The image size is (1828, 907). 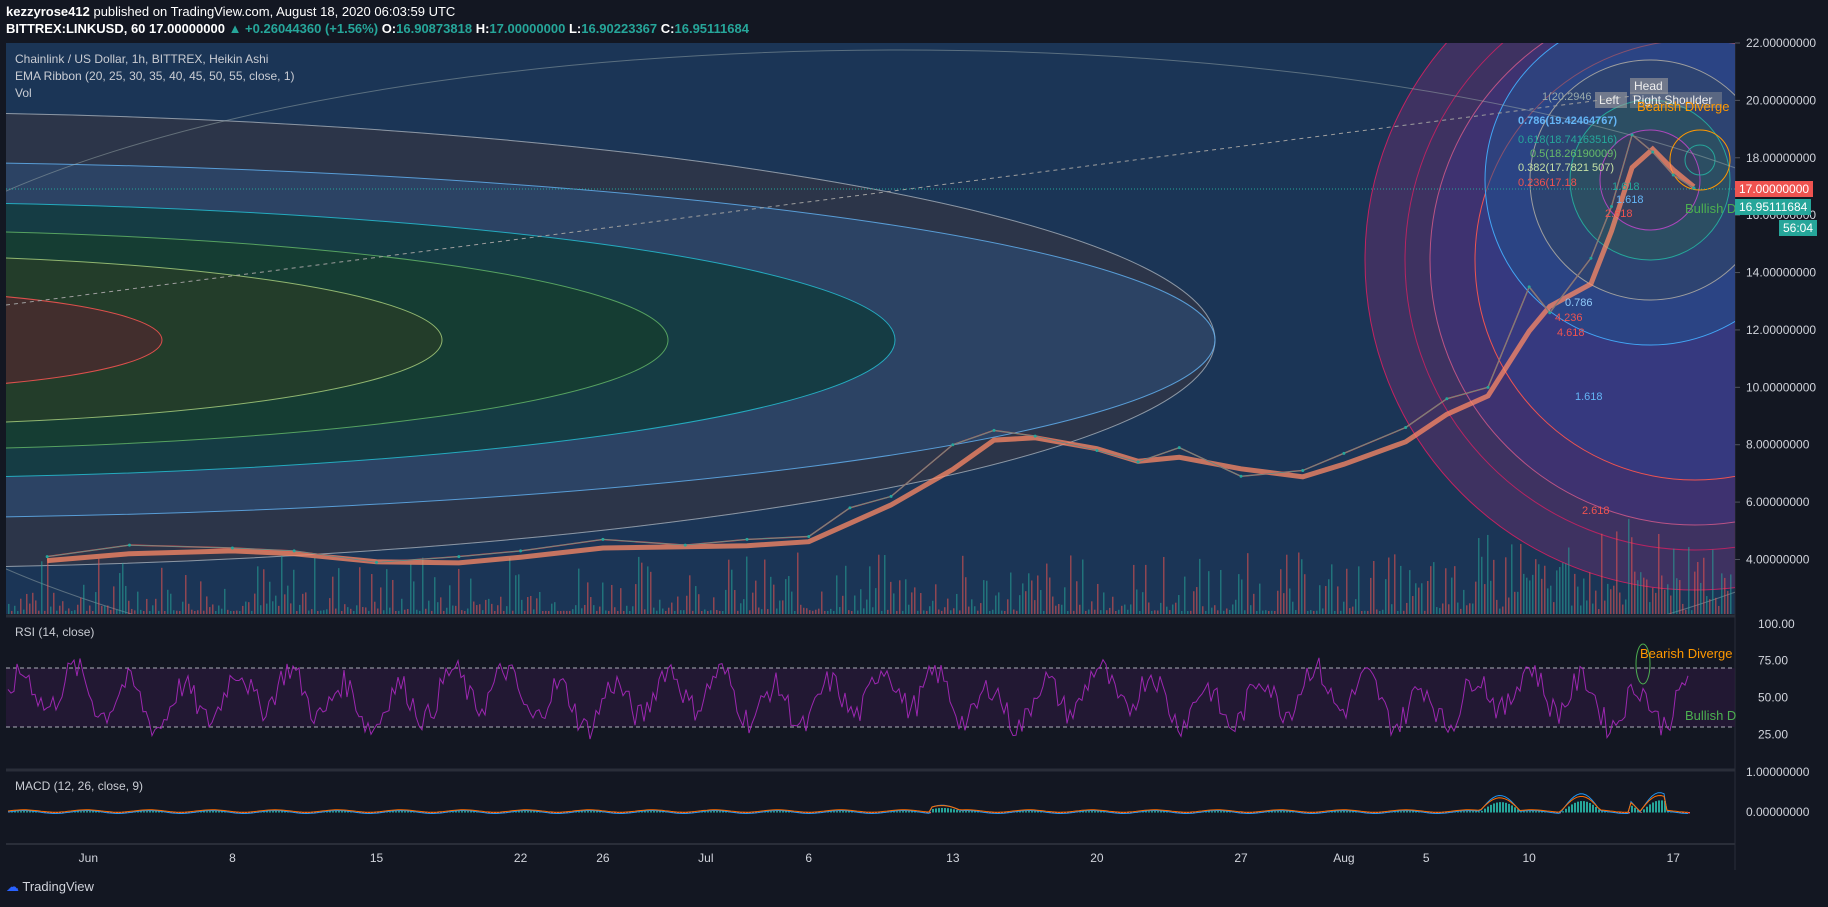 I want to click on fib-0382: 0.382(17.7821 507), so click(x=1566, y=168).